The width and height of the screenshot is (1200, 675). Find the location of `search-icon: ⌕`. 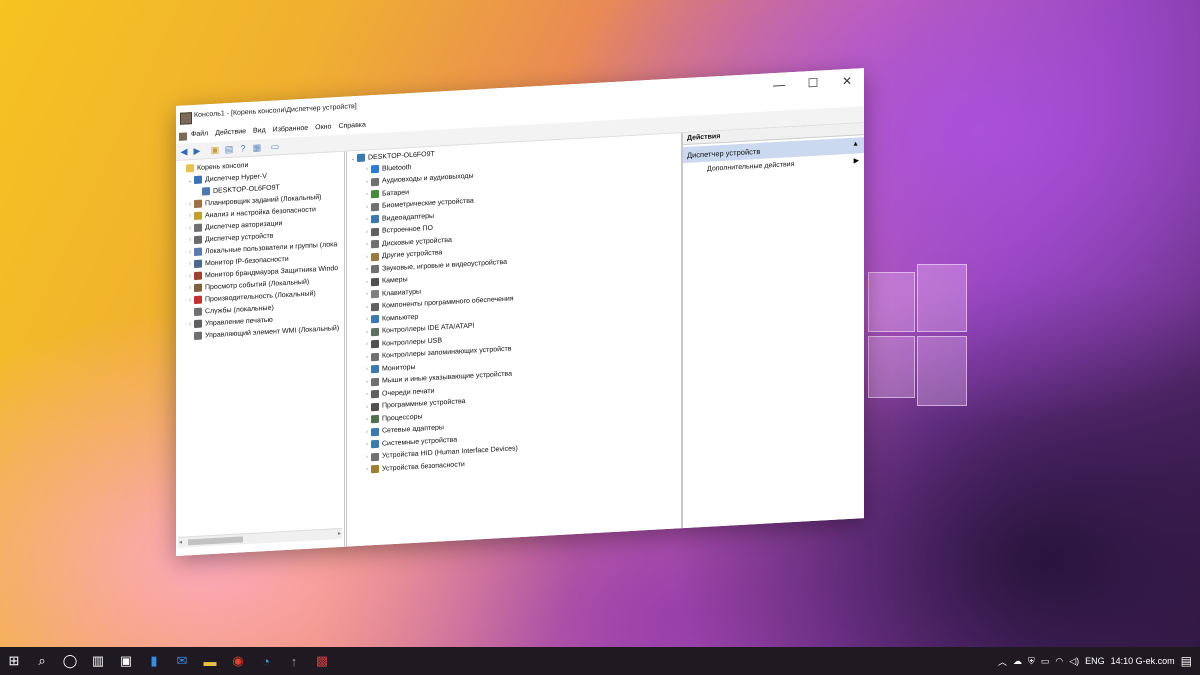

search-icon: ⌕ is located at coordinates (42, 661).